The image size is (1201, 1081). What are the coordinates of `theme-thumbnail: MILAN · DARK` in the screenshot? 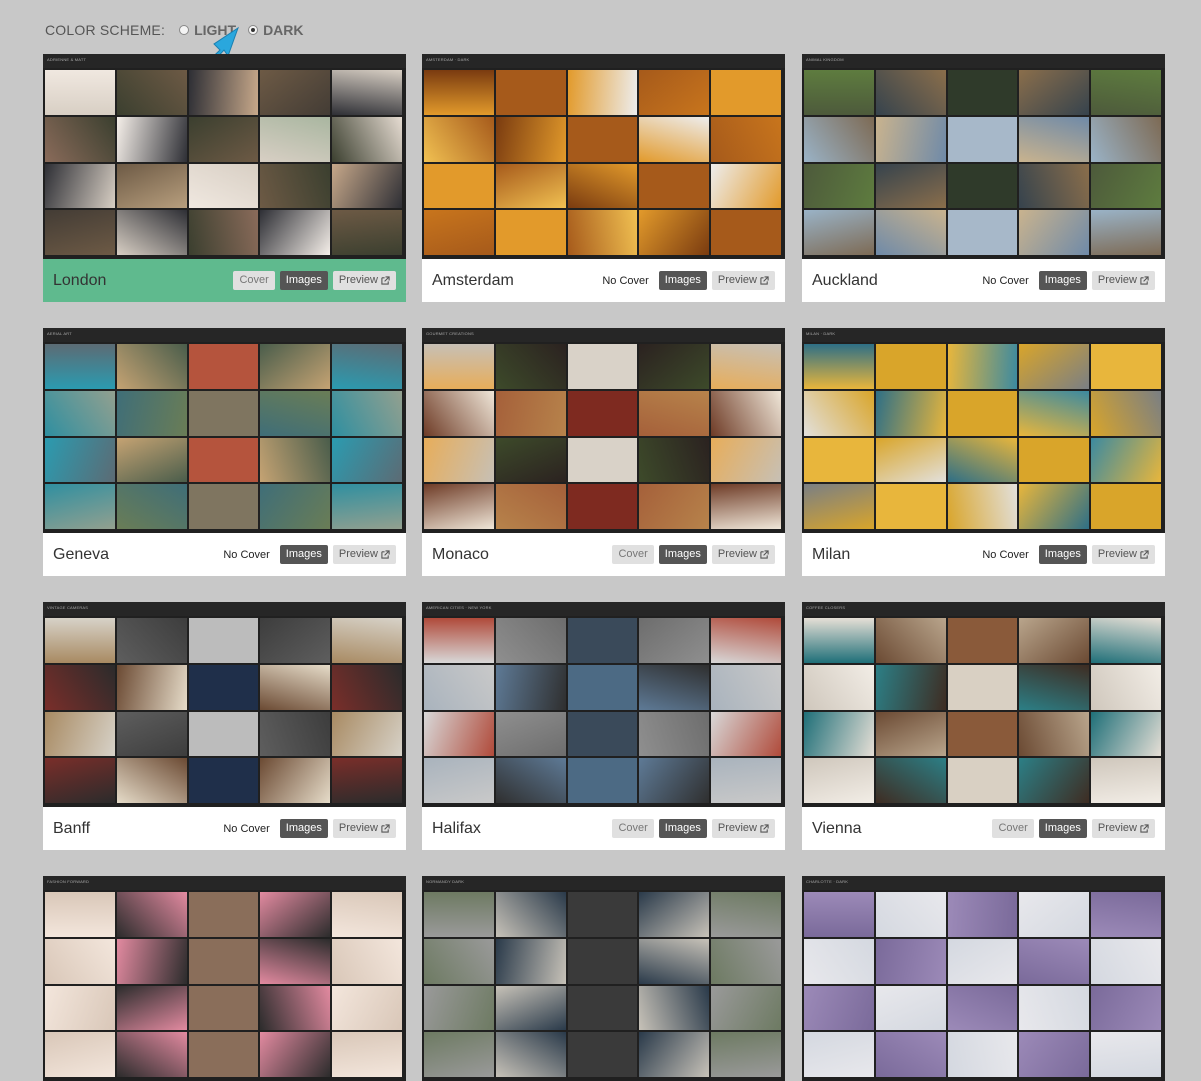 It's located at (983, 430).